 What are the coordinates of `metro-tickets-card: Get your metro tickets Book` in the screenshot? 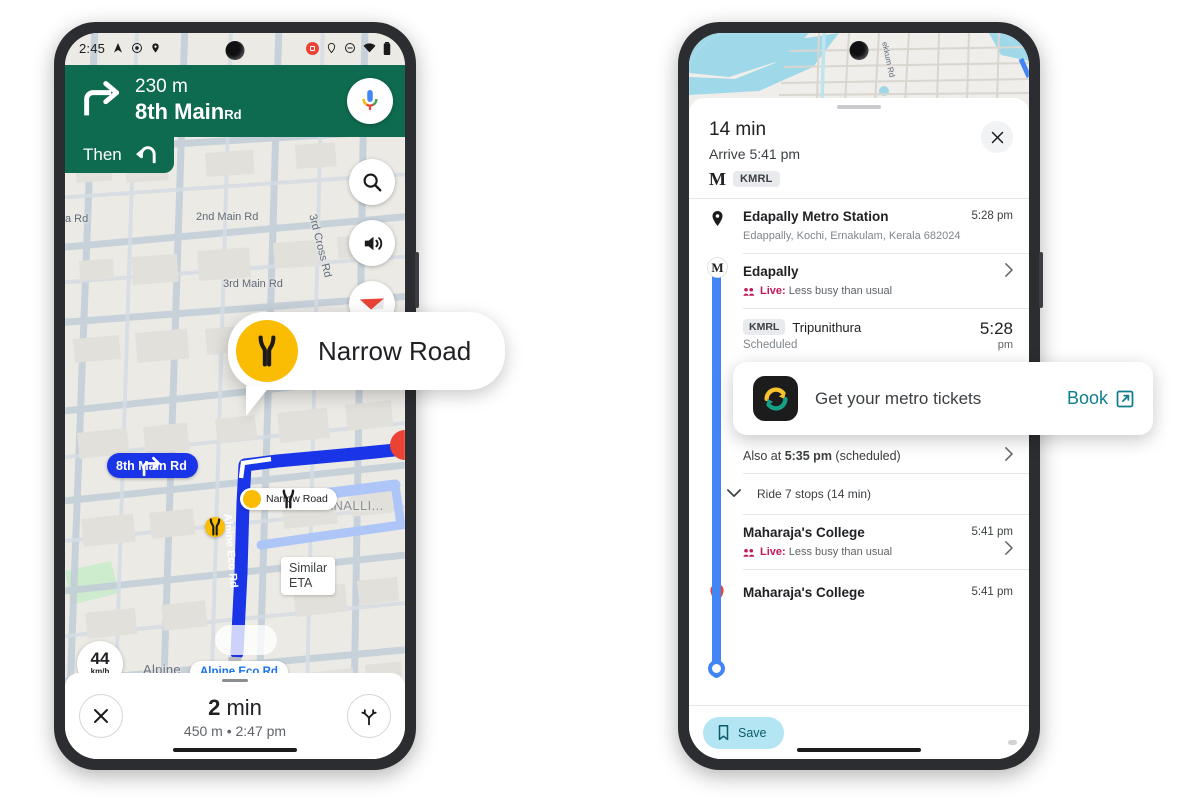 It's located at (943, 398).